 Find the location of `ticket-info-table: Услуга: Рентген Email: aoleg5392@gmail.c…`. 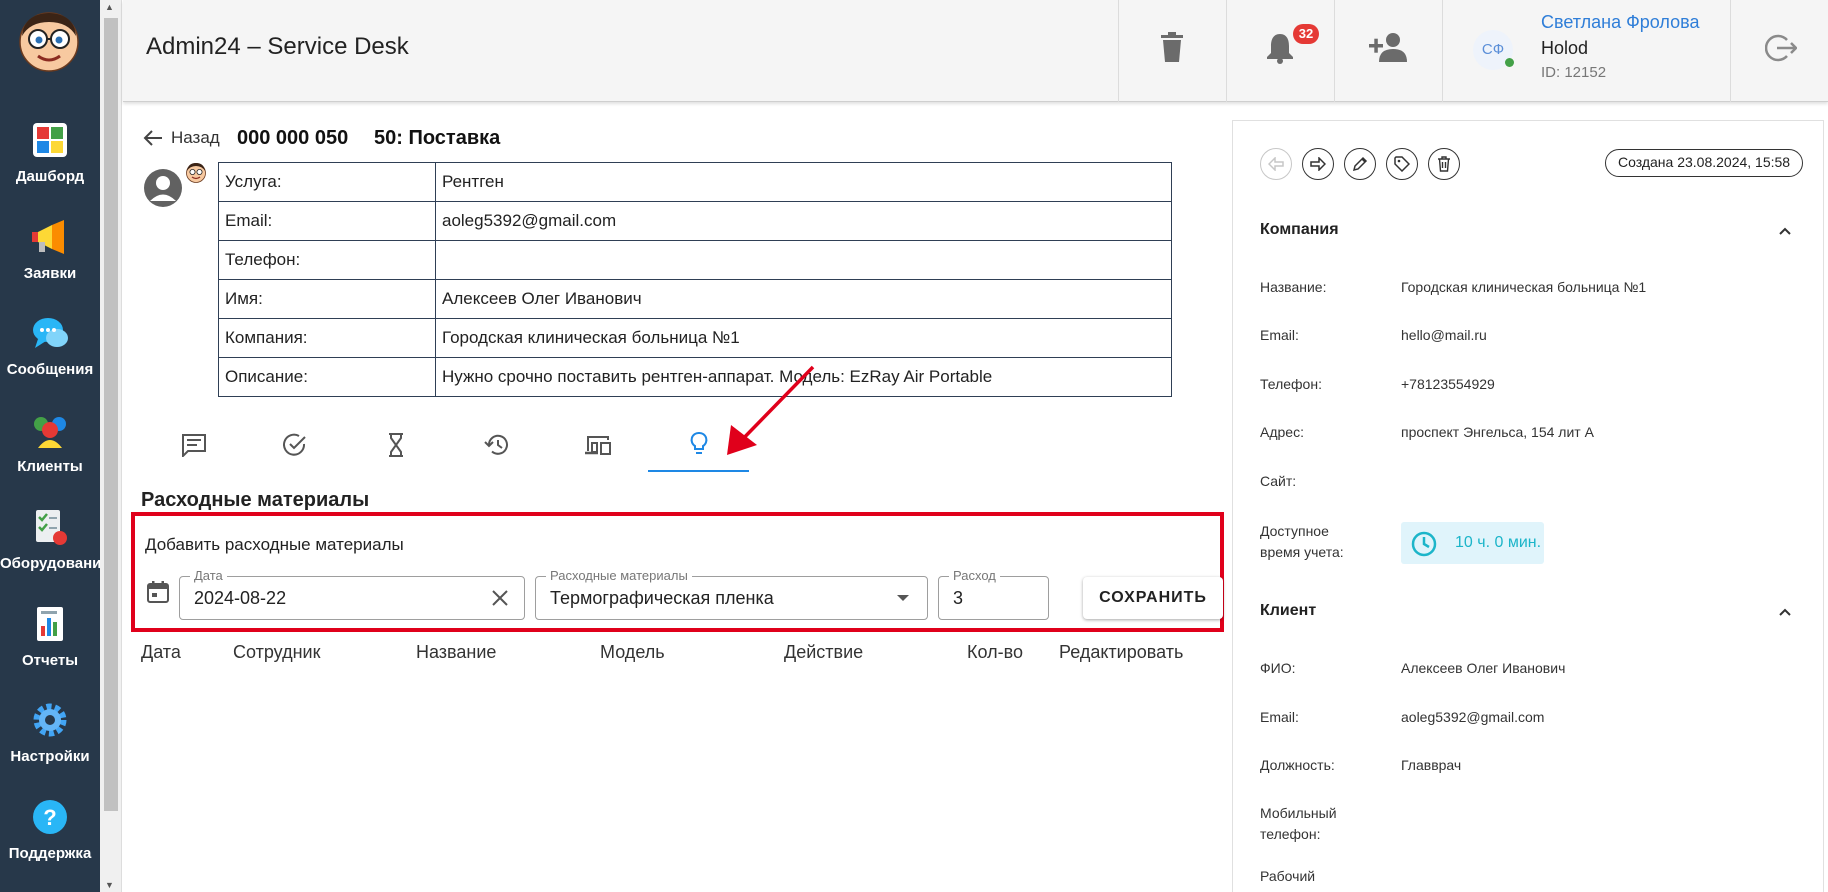

ticket-info-table: Услуга: Рентген Email: aoleg5392@gmail.c… is located at coordinates (695, 279).